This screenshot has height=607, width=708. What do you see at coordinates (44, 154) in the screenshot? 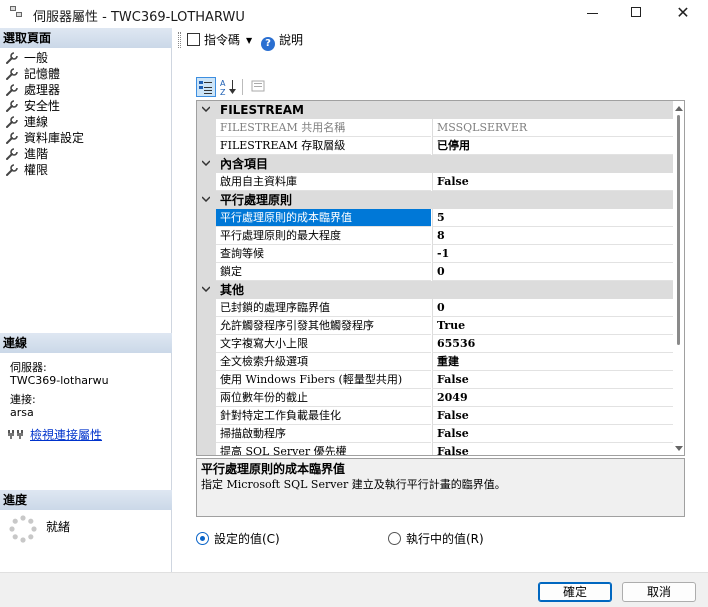
I see `page-item: 進階` at bounding box center [44, 154].